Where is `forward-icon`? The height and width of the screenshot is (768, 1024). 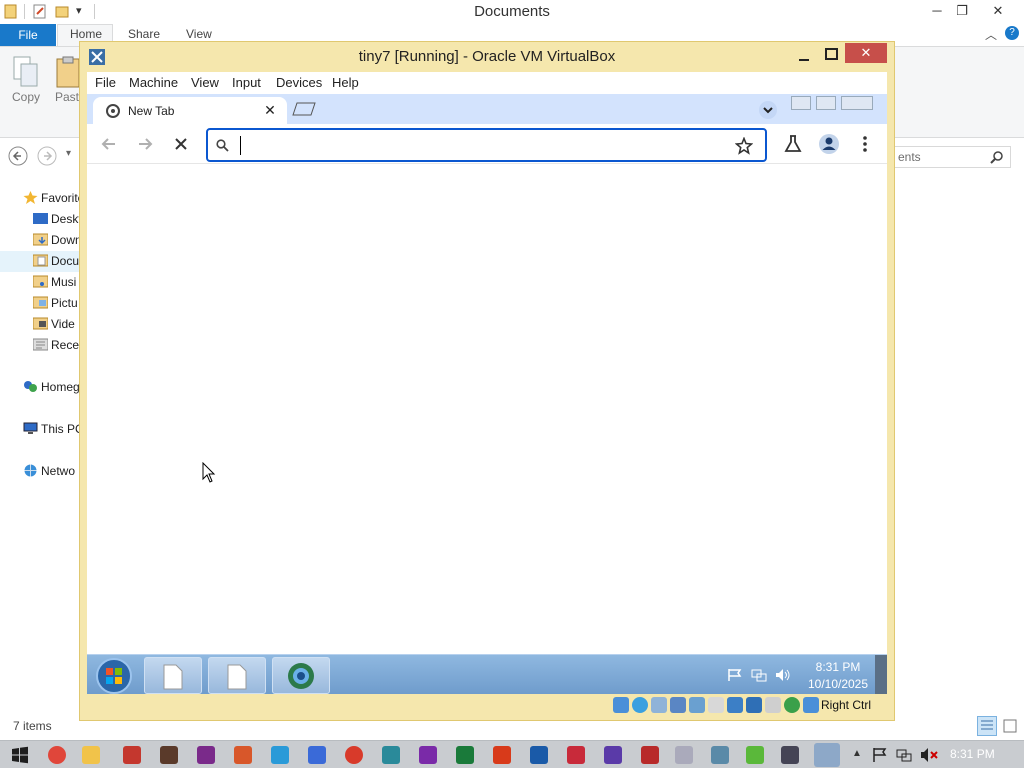 forward-icon is located at coordinates (47, 156).